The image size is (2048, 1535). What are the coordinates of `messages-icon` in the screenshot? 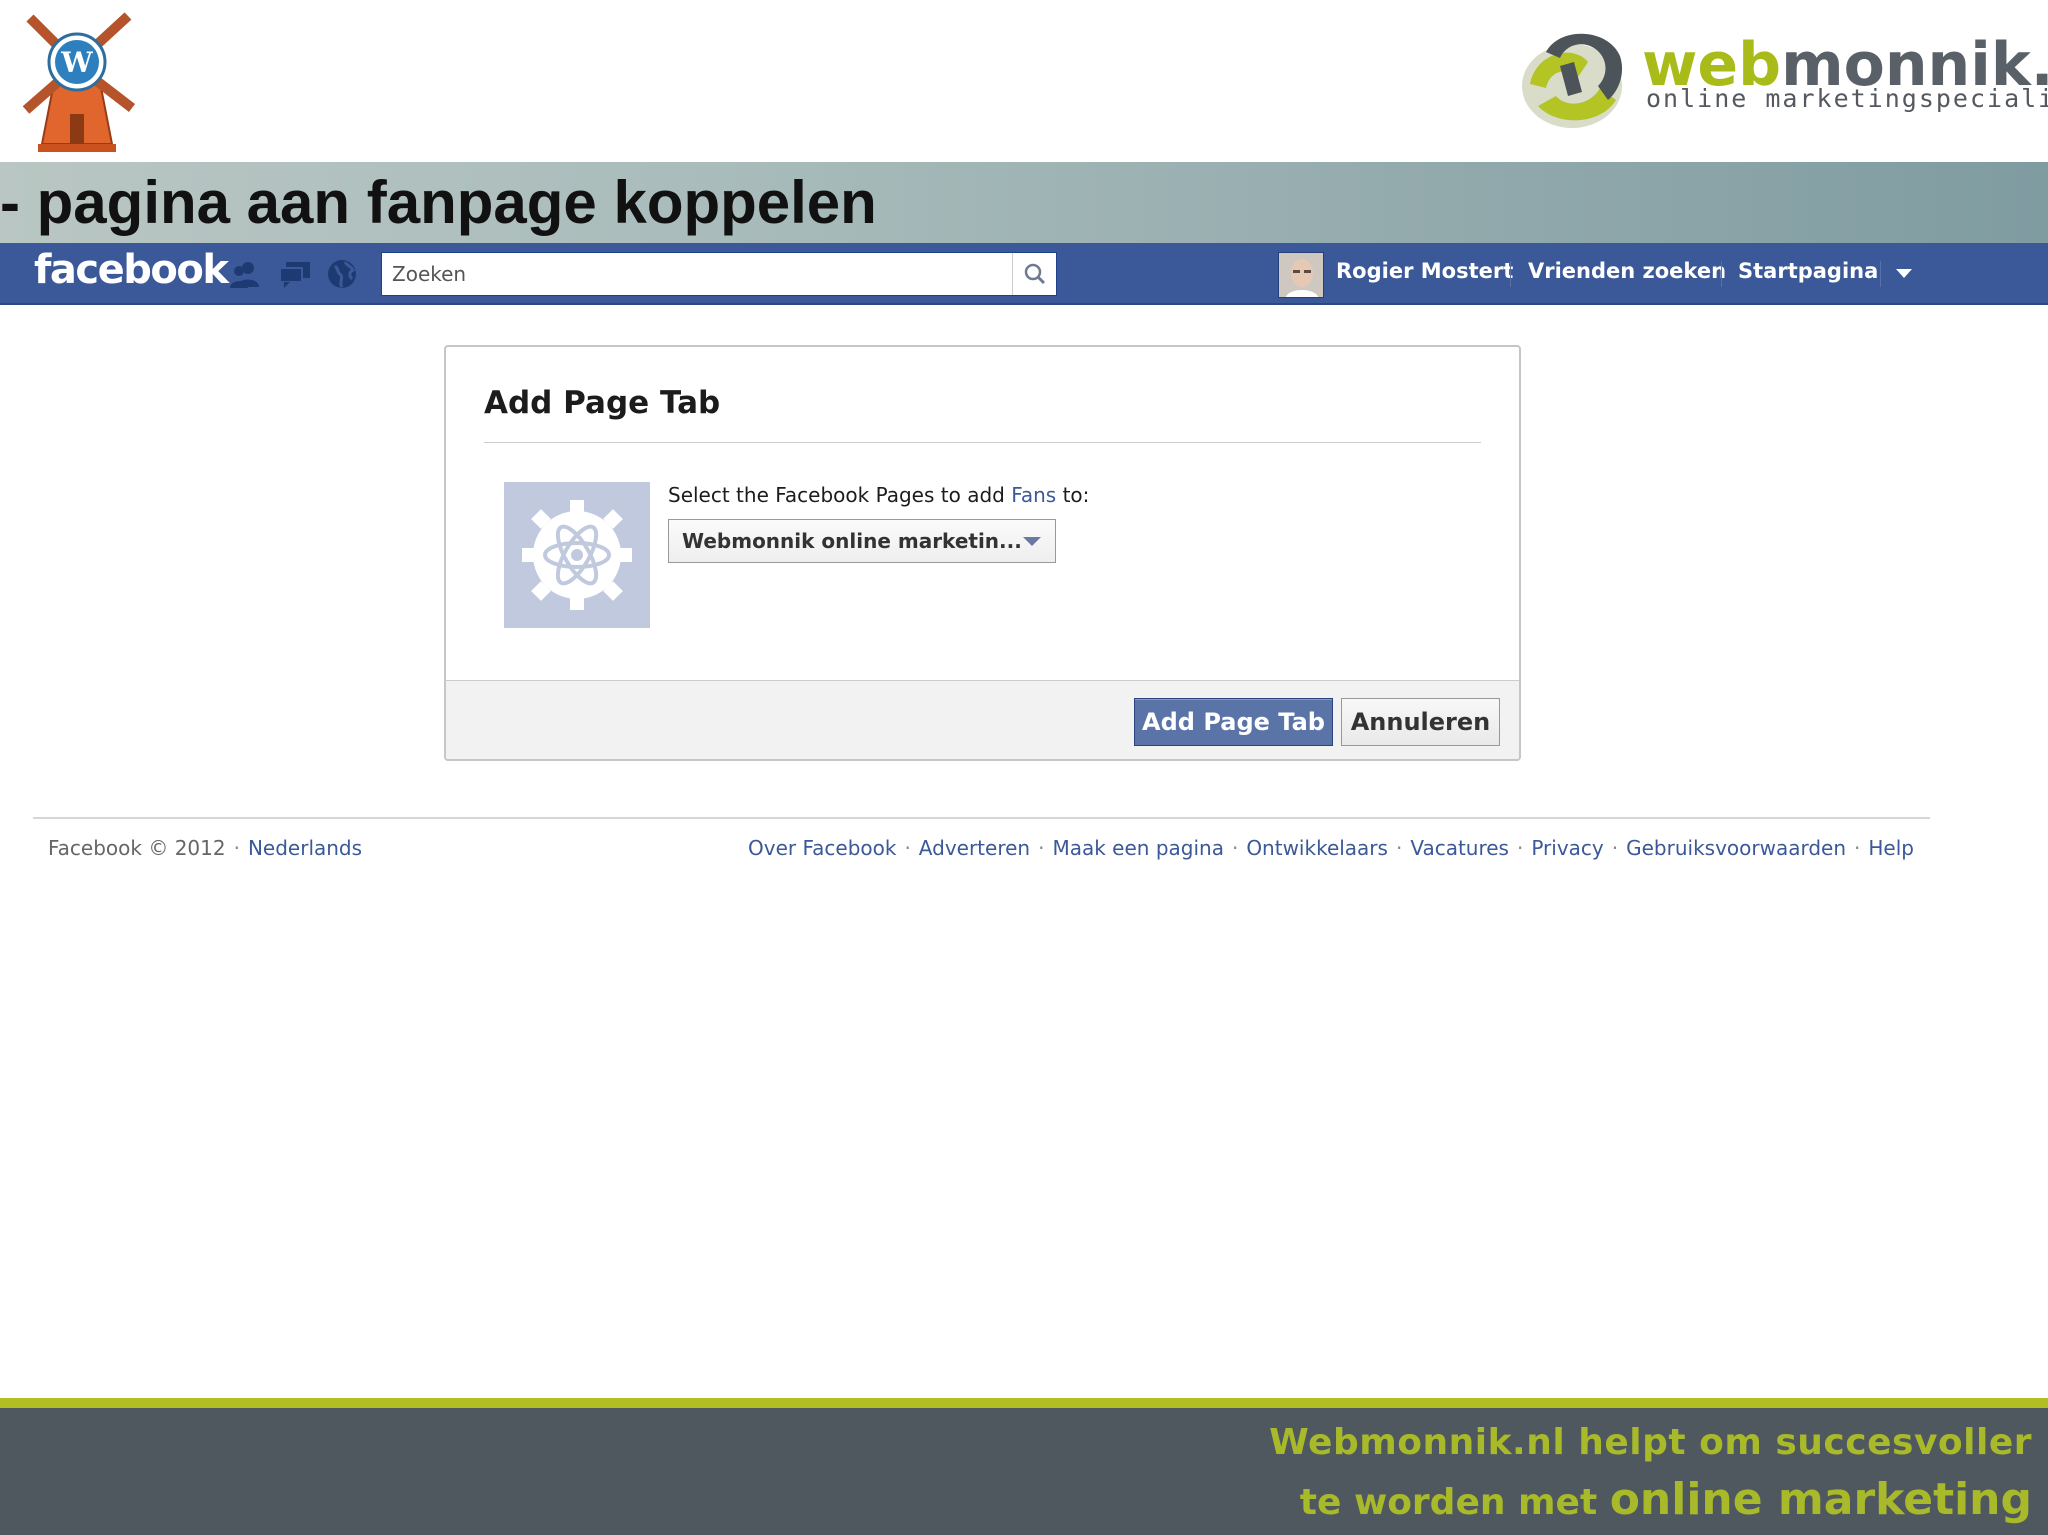 It's located at (295, 274).